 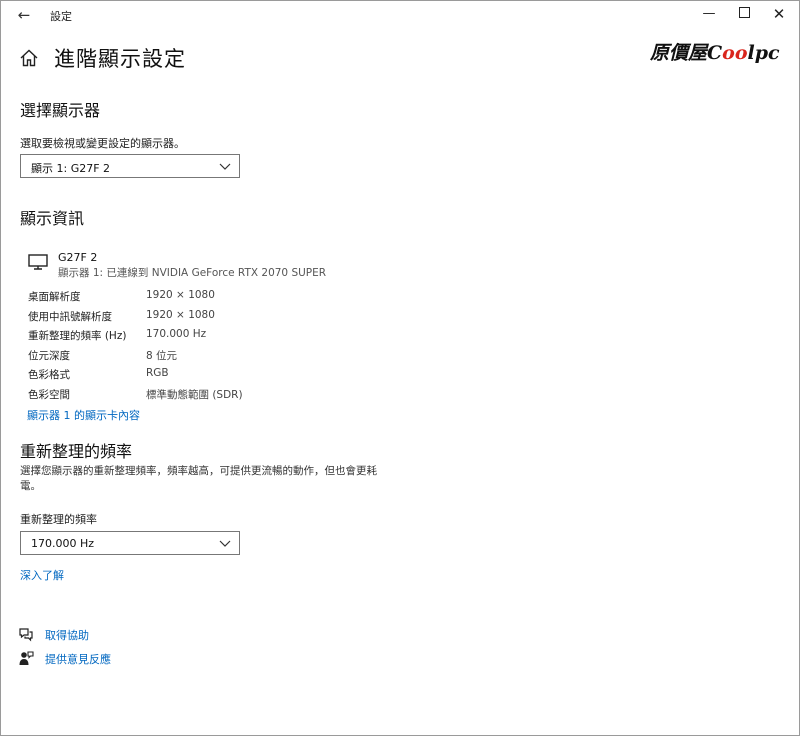 What do you see at coordinates (58, 519) in the screenshot?
I see `refresh-rate-label: 重新整理的頻率` at bounding box center [58, 519].